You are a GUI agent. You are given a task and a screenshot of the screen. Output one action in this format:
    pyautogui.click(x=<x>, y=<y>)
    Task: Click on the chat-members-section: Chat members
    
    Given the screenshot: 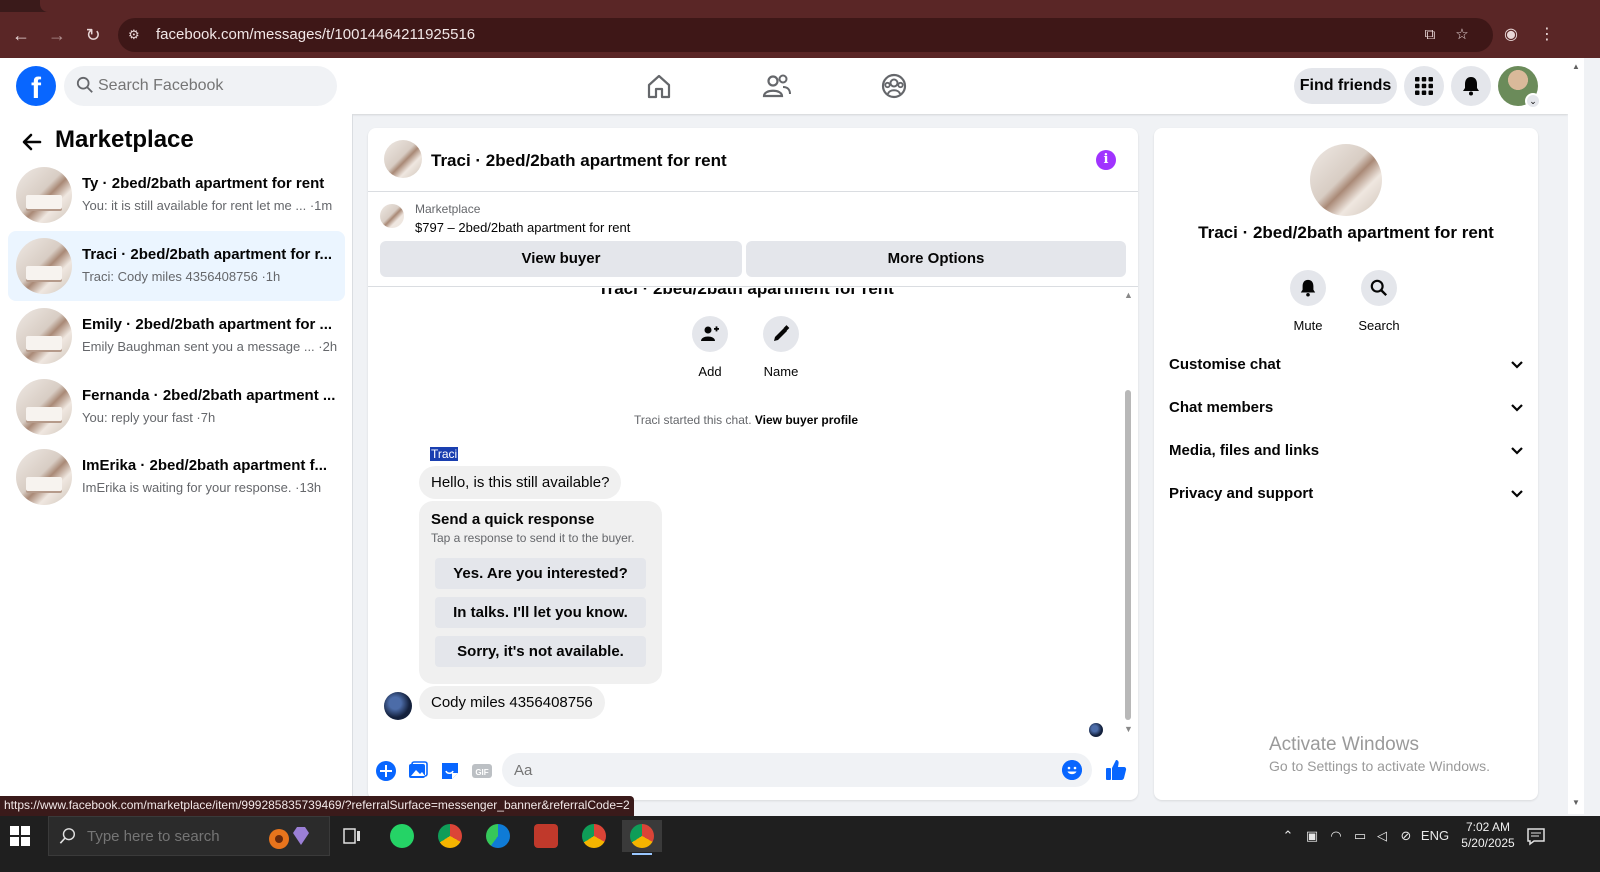 What is the action you would take?
    pyautogui.click(x=1346, y=408)
    